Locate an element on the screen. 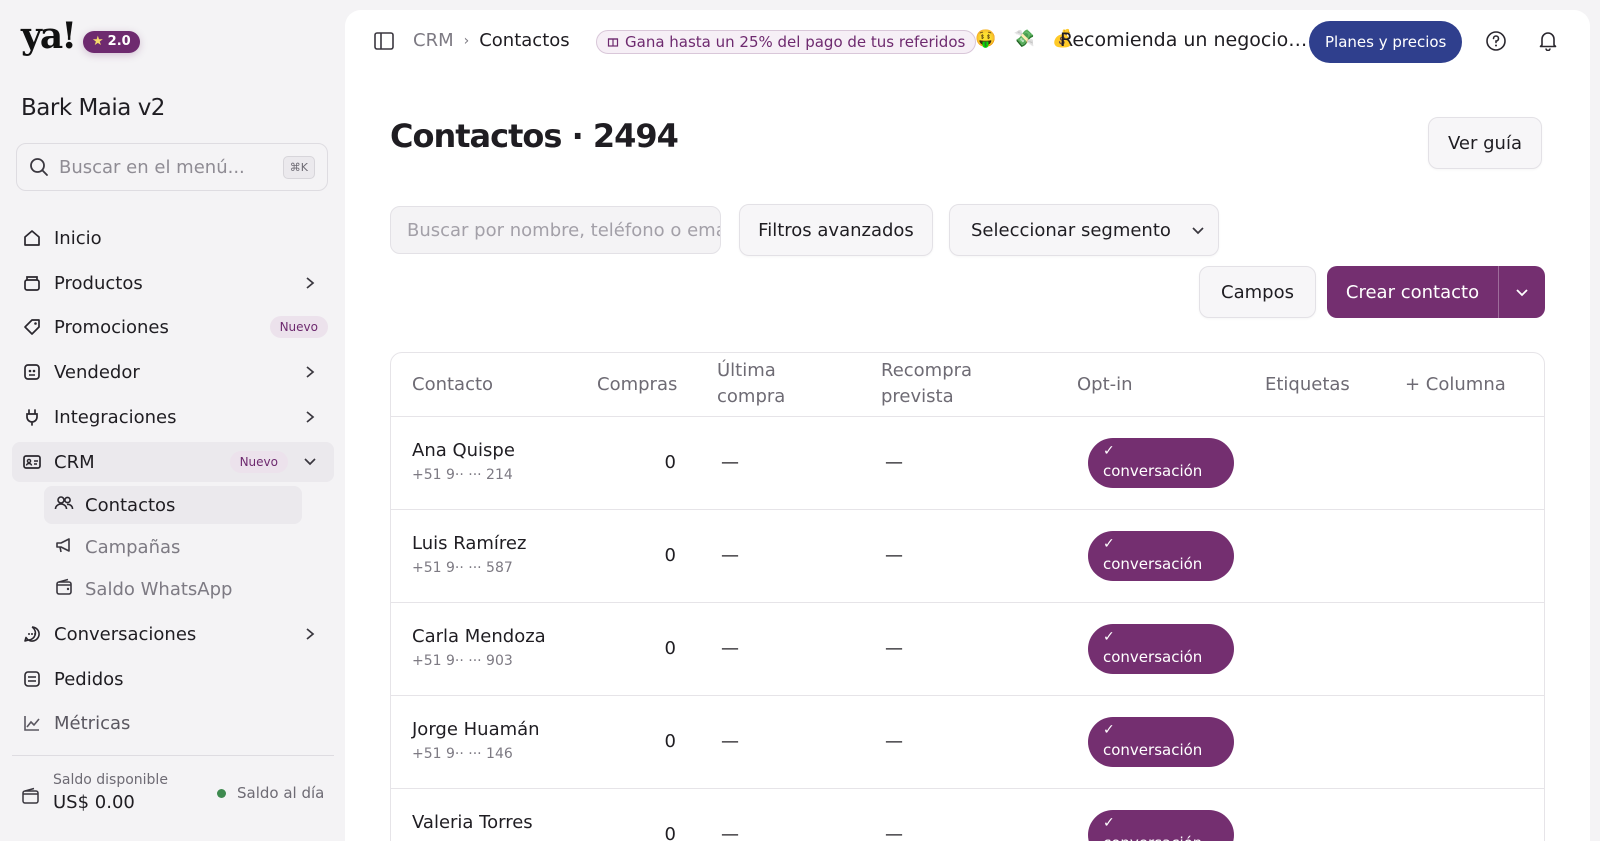 The width and height of the screenshot is (1600, 841). sidebar-item-inicio: Inicio is located at coordinates (173, 238).